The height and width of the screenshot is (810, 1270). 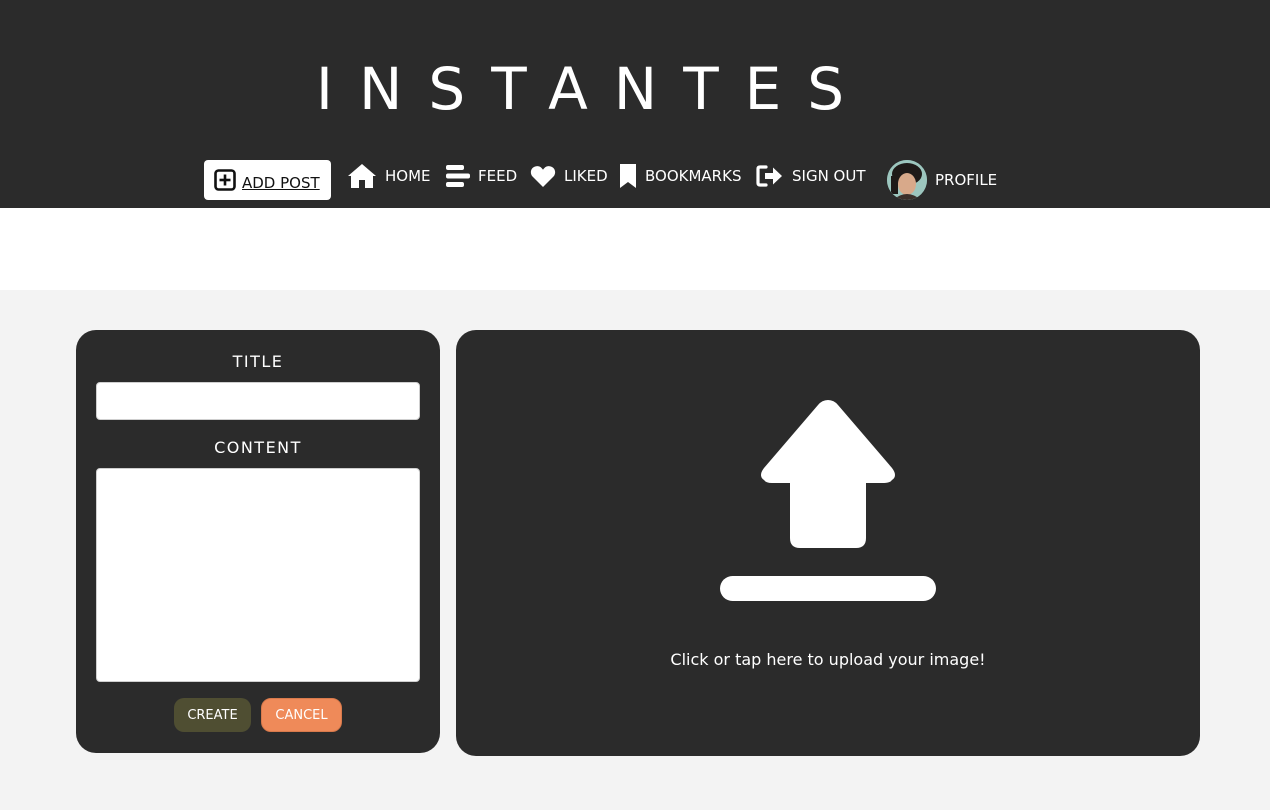 I want to click on content-spacer, so click(x=635, y=249).